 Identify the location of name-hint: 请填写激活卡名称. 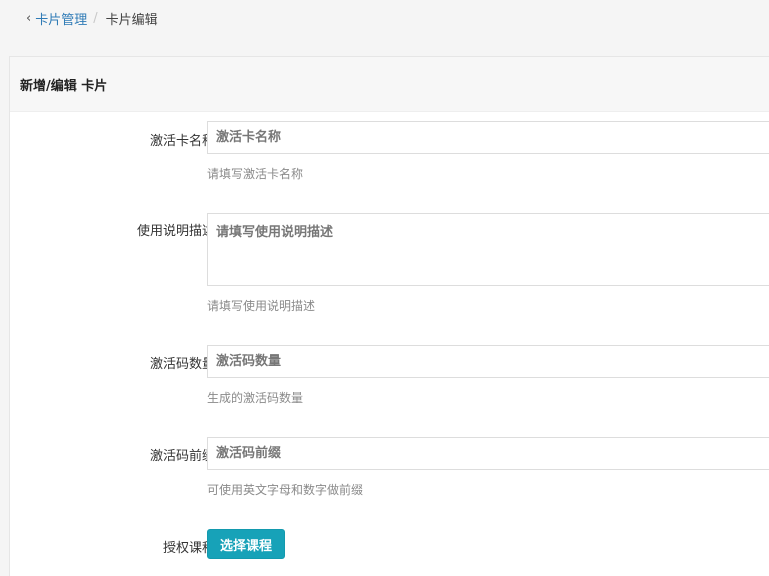
(255, 174).